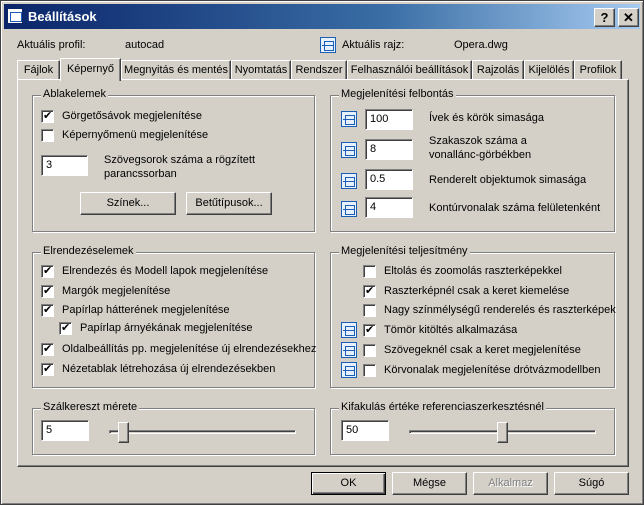 This screenshot has height=505, width=644. I want to click on profile-value: autocad, so click(145, 45).